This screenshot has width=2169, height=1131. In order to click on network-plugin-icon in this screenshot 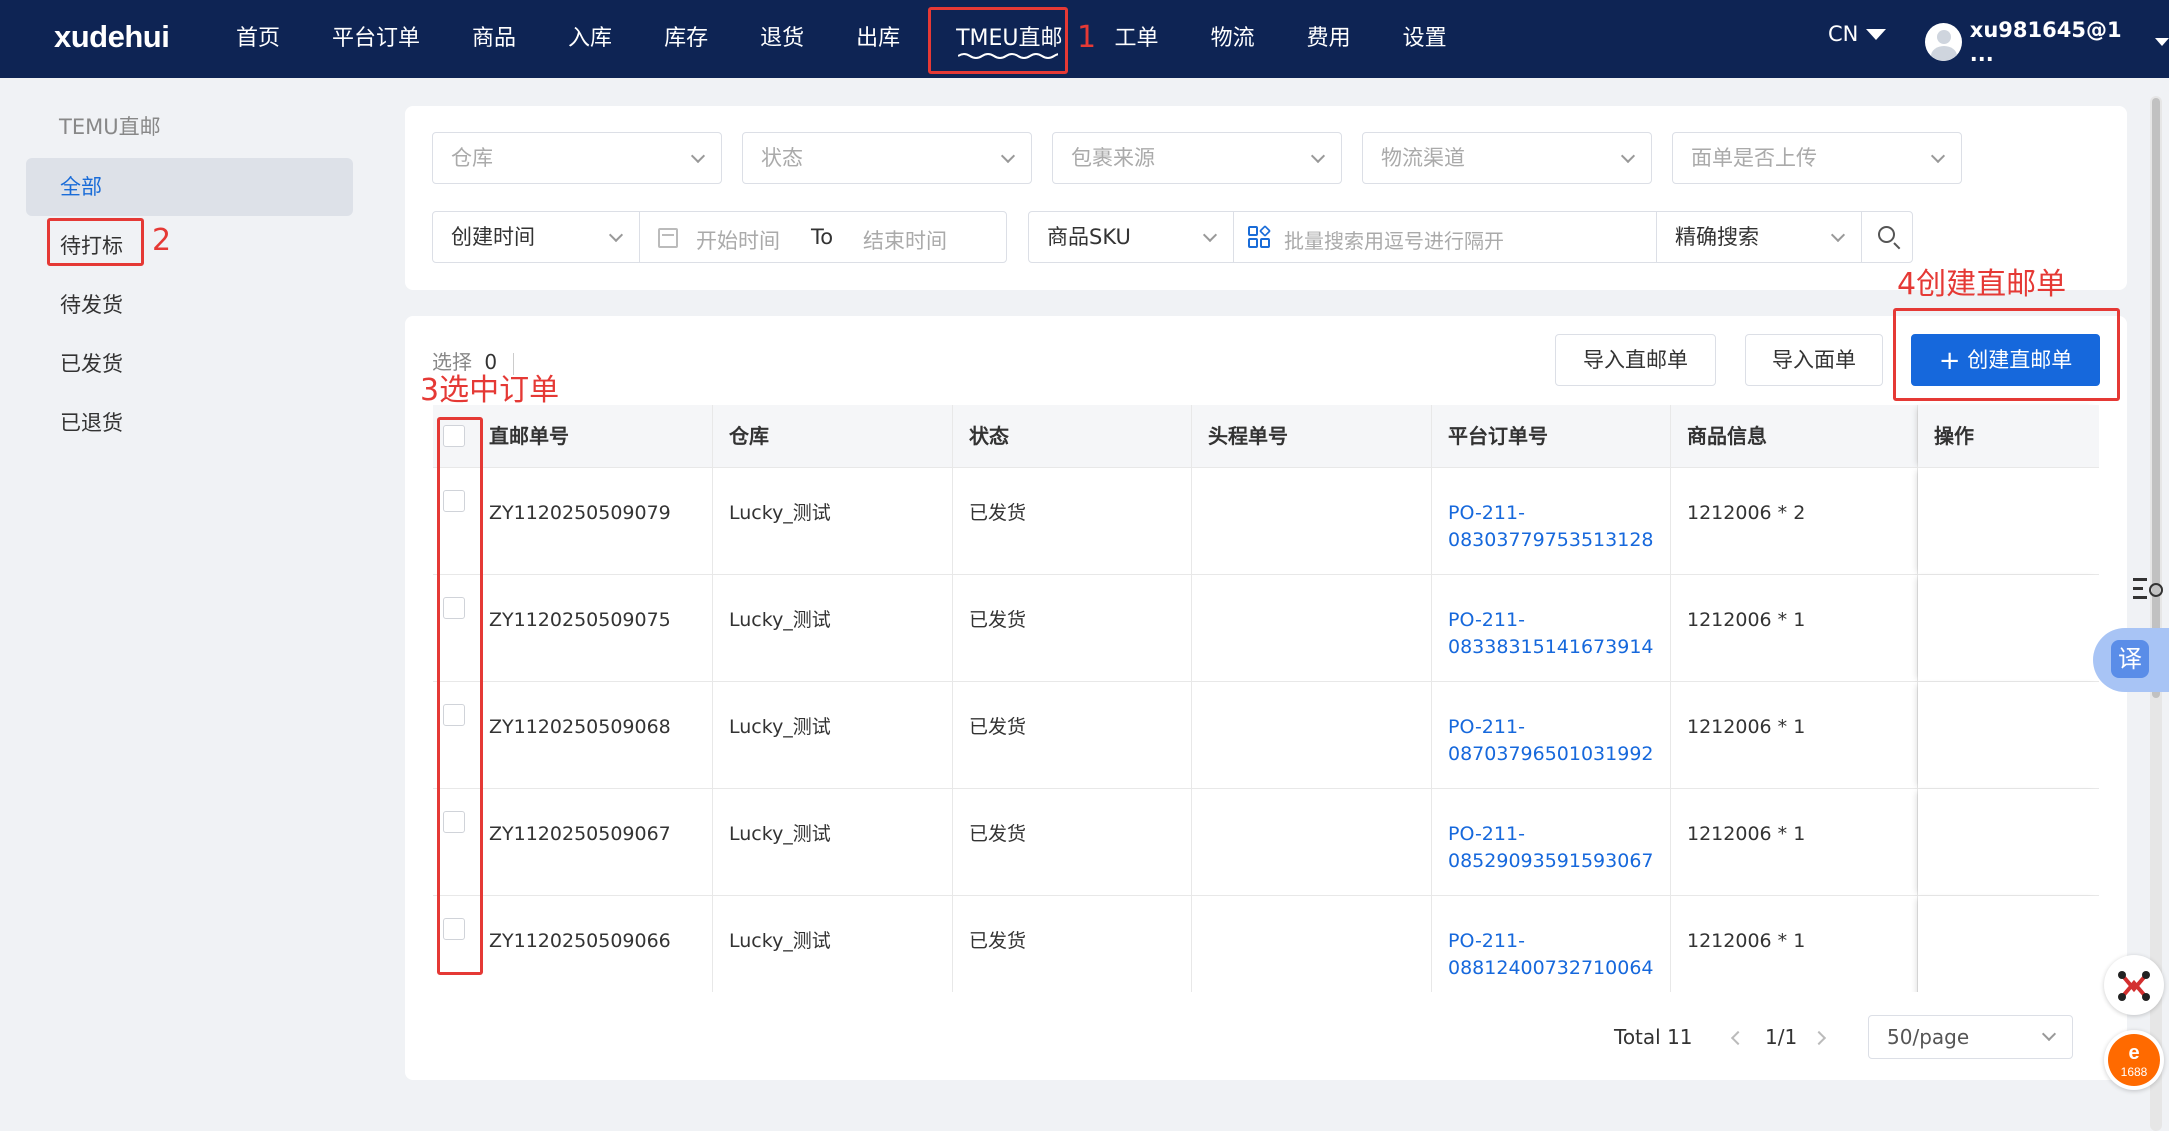, I will do `click(2134, 985)`.